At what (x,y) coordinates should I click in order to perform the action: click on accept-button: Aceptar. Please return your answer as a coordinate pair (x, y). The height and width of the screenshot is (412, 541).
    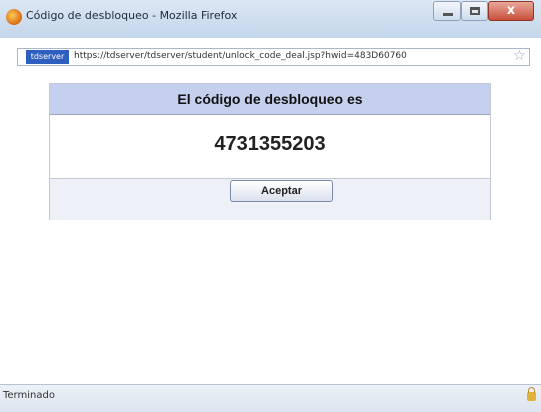
    Looking at the image, I should click on (281, 191).